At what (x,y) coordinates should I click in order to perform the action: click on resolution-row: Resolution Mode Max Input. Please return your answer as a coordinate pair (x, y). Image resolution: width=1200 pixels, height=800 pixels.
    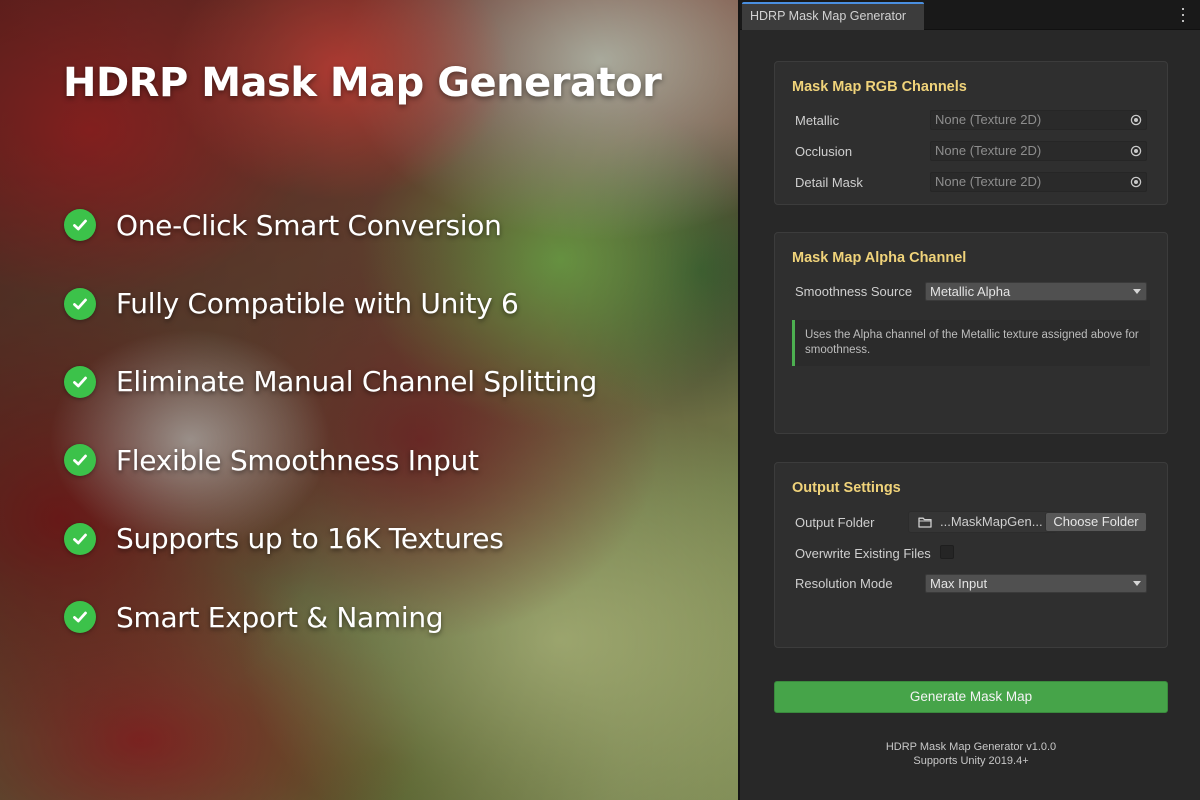
    Looking at the image, I should click on (971, 583).